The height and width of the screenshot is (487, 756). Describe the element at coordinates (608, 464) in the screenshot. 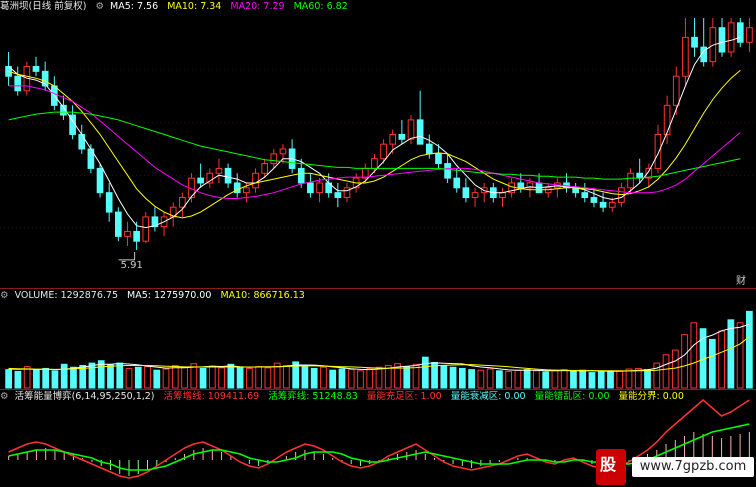

I see `watermark-char: 股` at that location.